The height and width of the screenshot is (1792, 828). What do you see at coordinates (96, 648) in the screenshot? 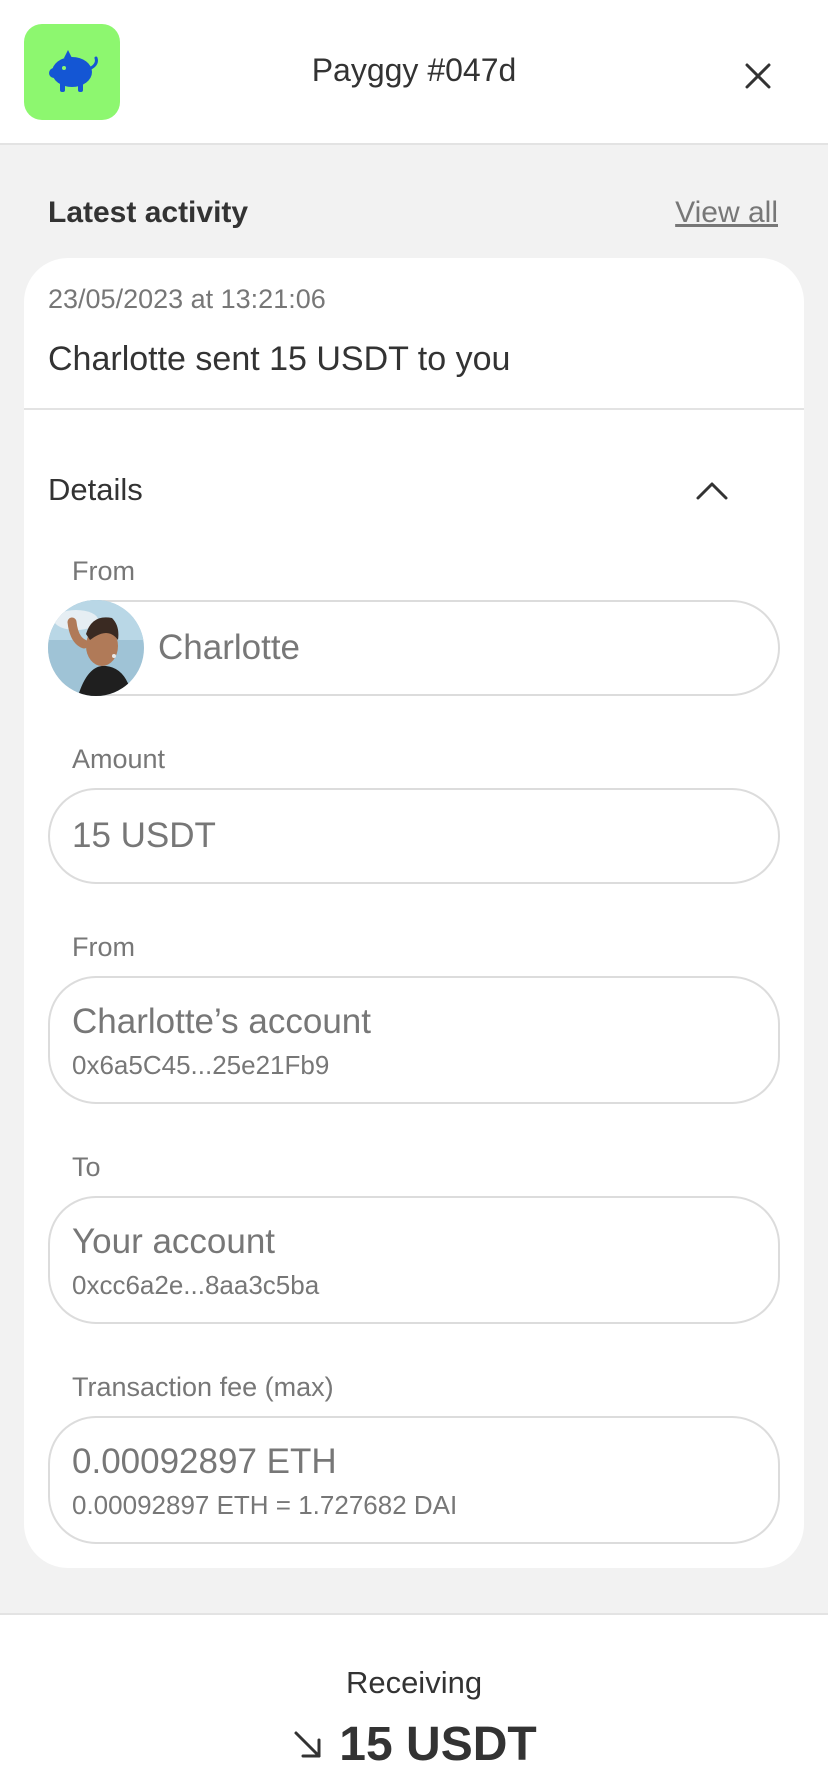
I see `avatar` at bounding box center [96, 648].